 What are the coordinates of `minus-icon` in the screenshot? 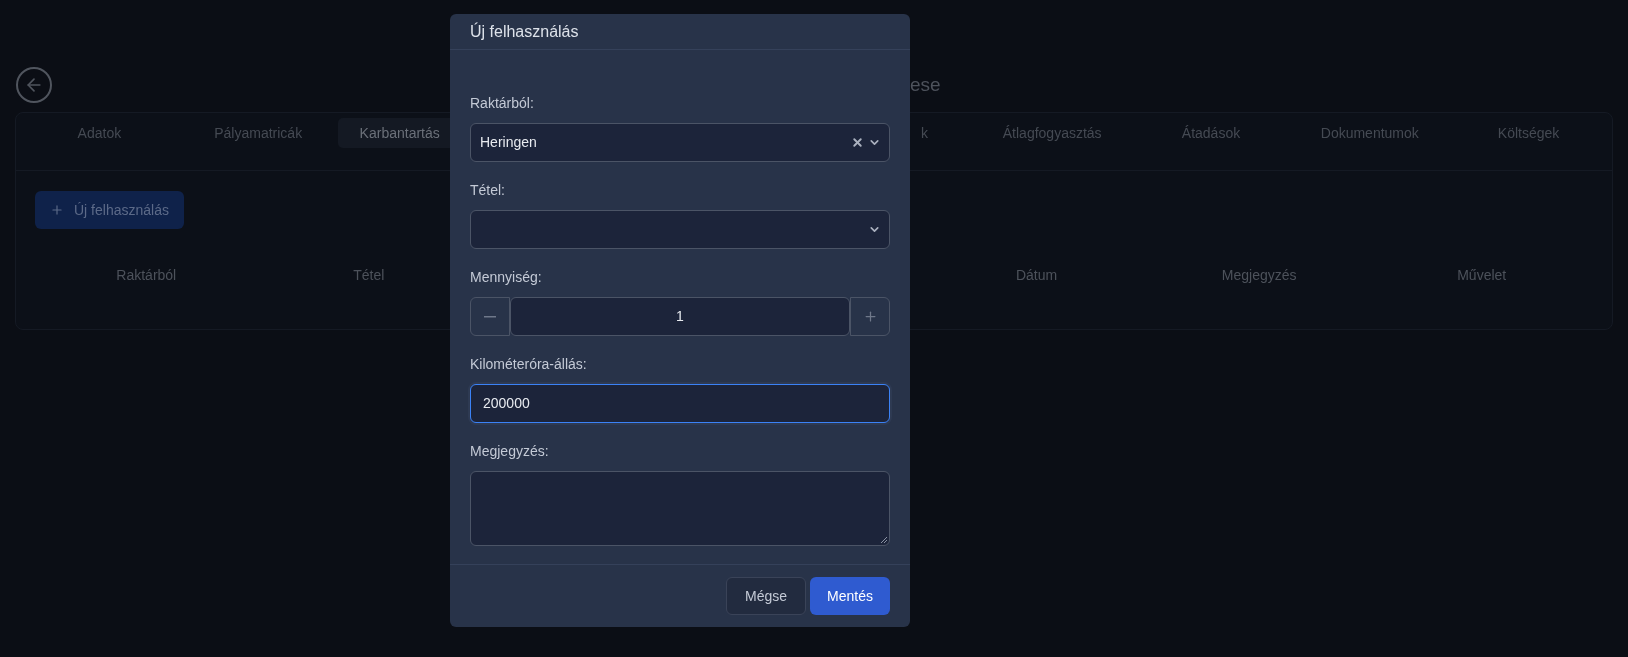 It's located at (490, 316).